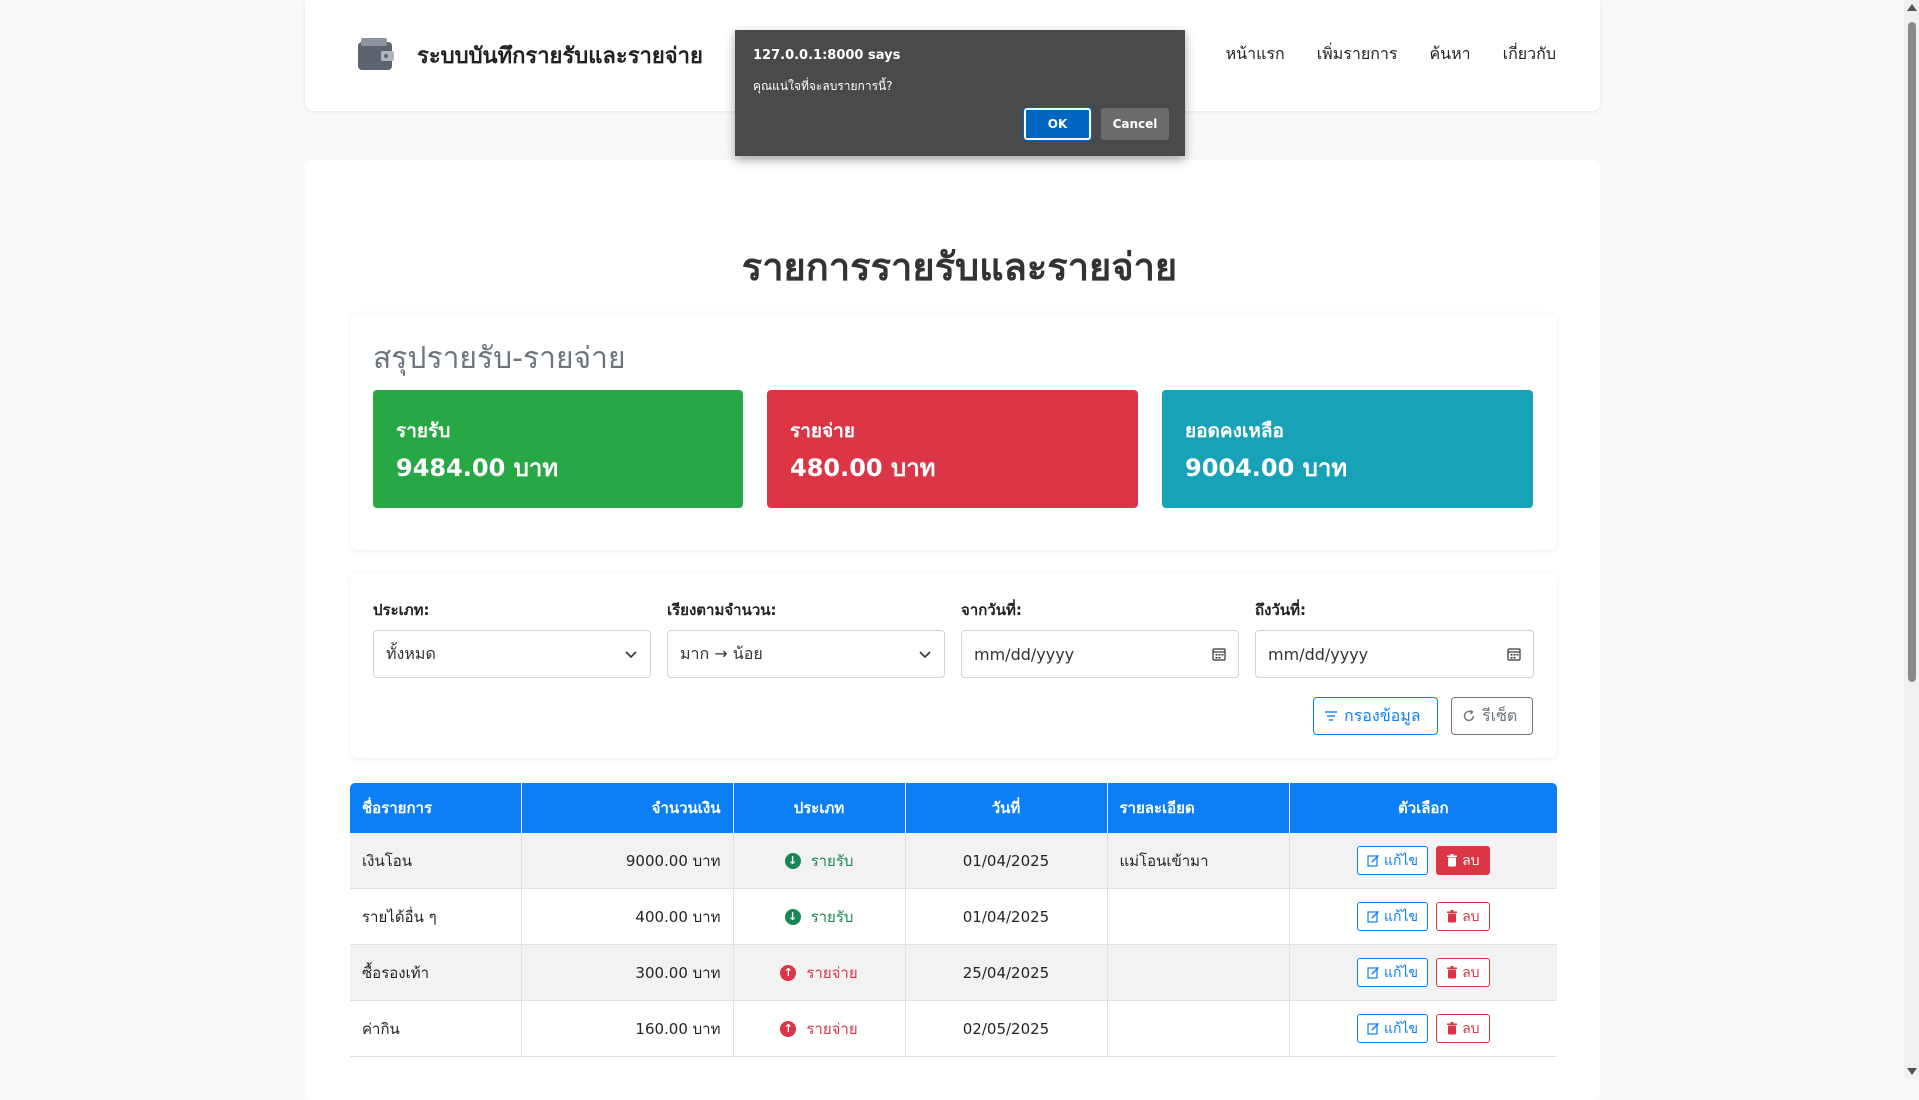 The height and width of the screenshot is (1100, 1919). What do you see at coordinates (499, 358) in the screenshot?
I see `summary-title: สรุปรายรับ-รายจ่าย` at bounding box center [499, 358].